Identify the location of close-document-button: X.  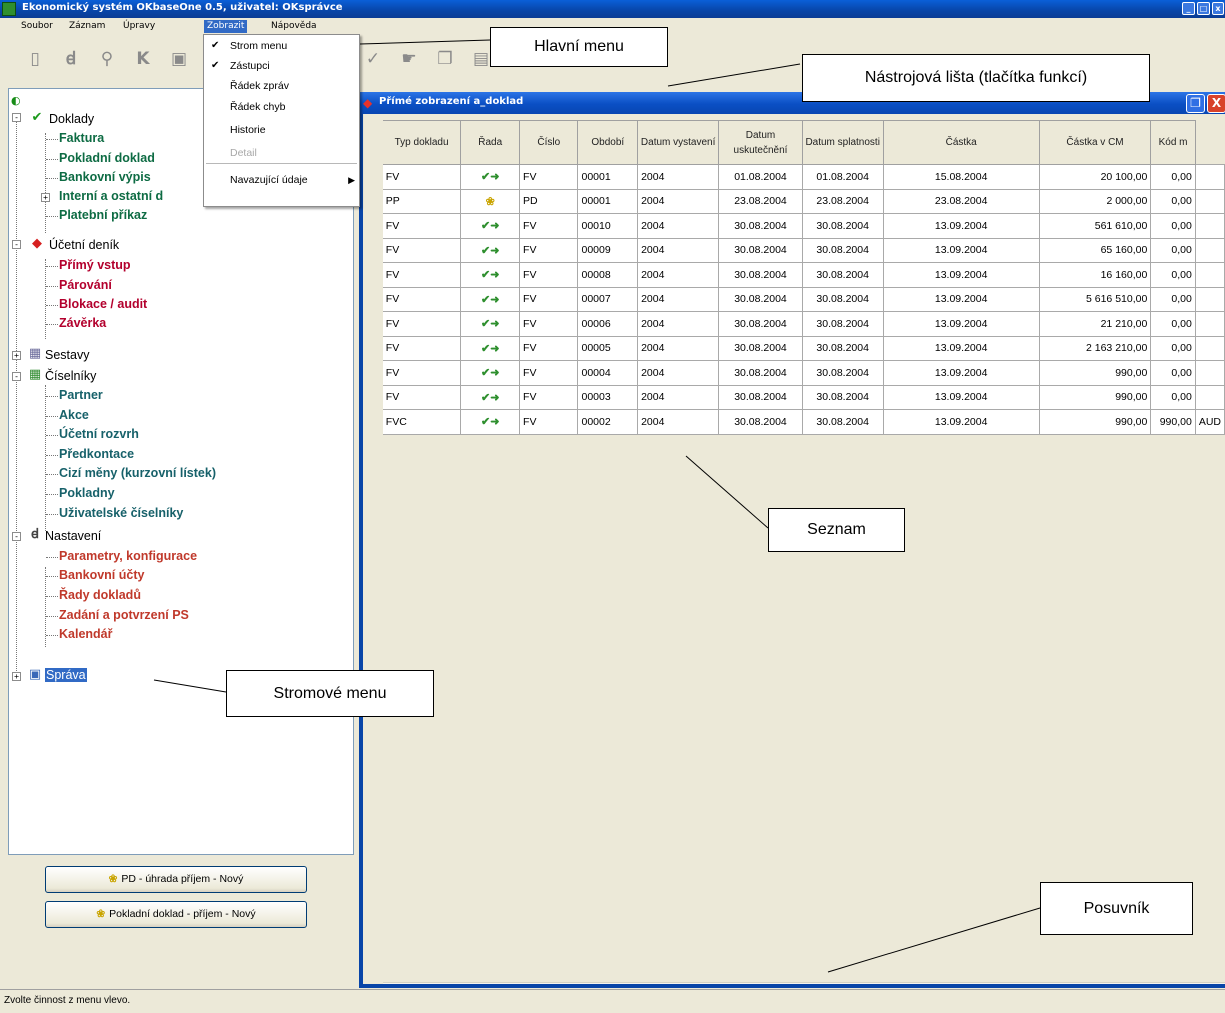
(1216, 103).